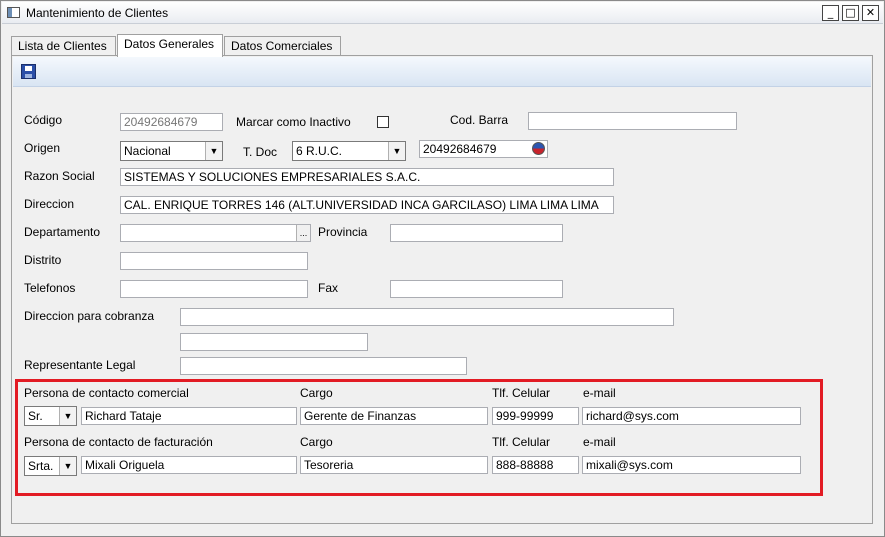  I want to click on sunat-lookup-icon, so click(538, 148).